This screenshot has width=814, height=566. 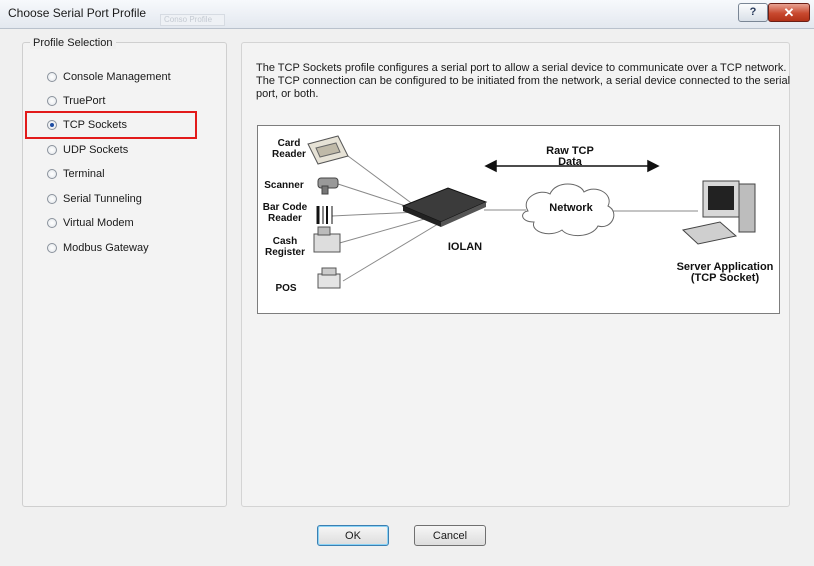 I want to click on radio-serial-tunneling: Serial Tunneling, so click(x=94, y=199).